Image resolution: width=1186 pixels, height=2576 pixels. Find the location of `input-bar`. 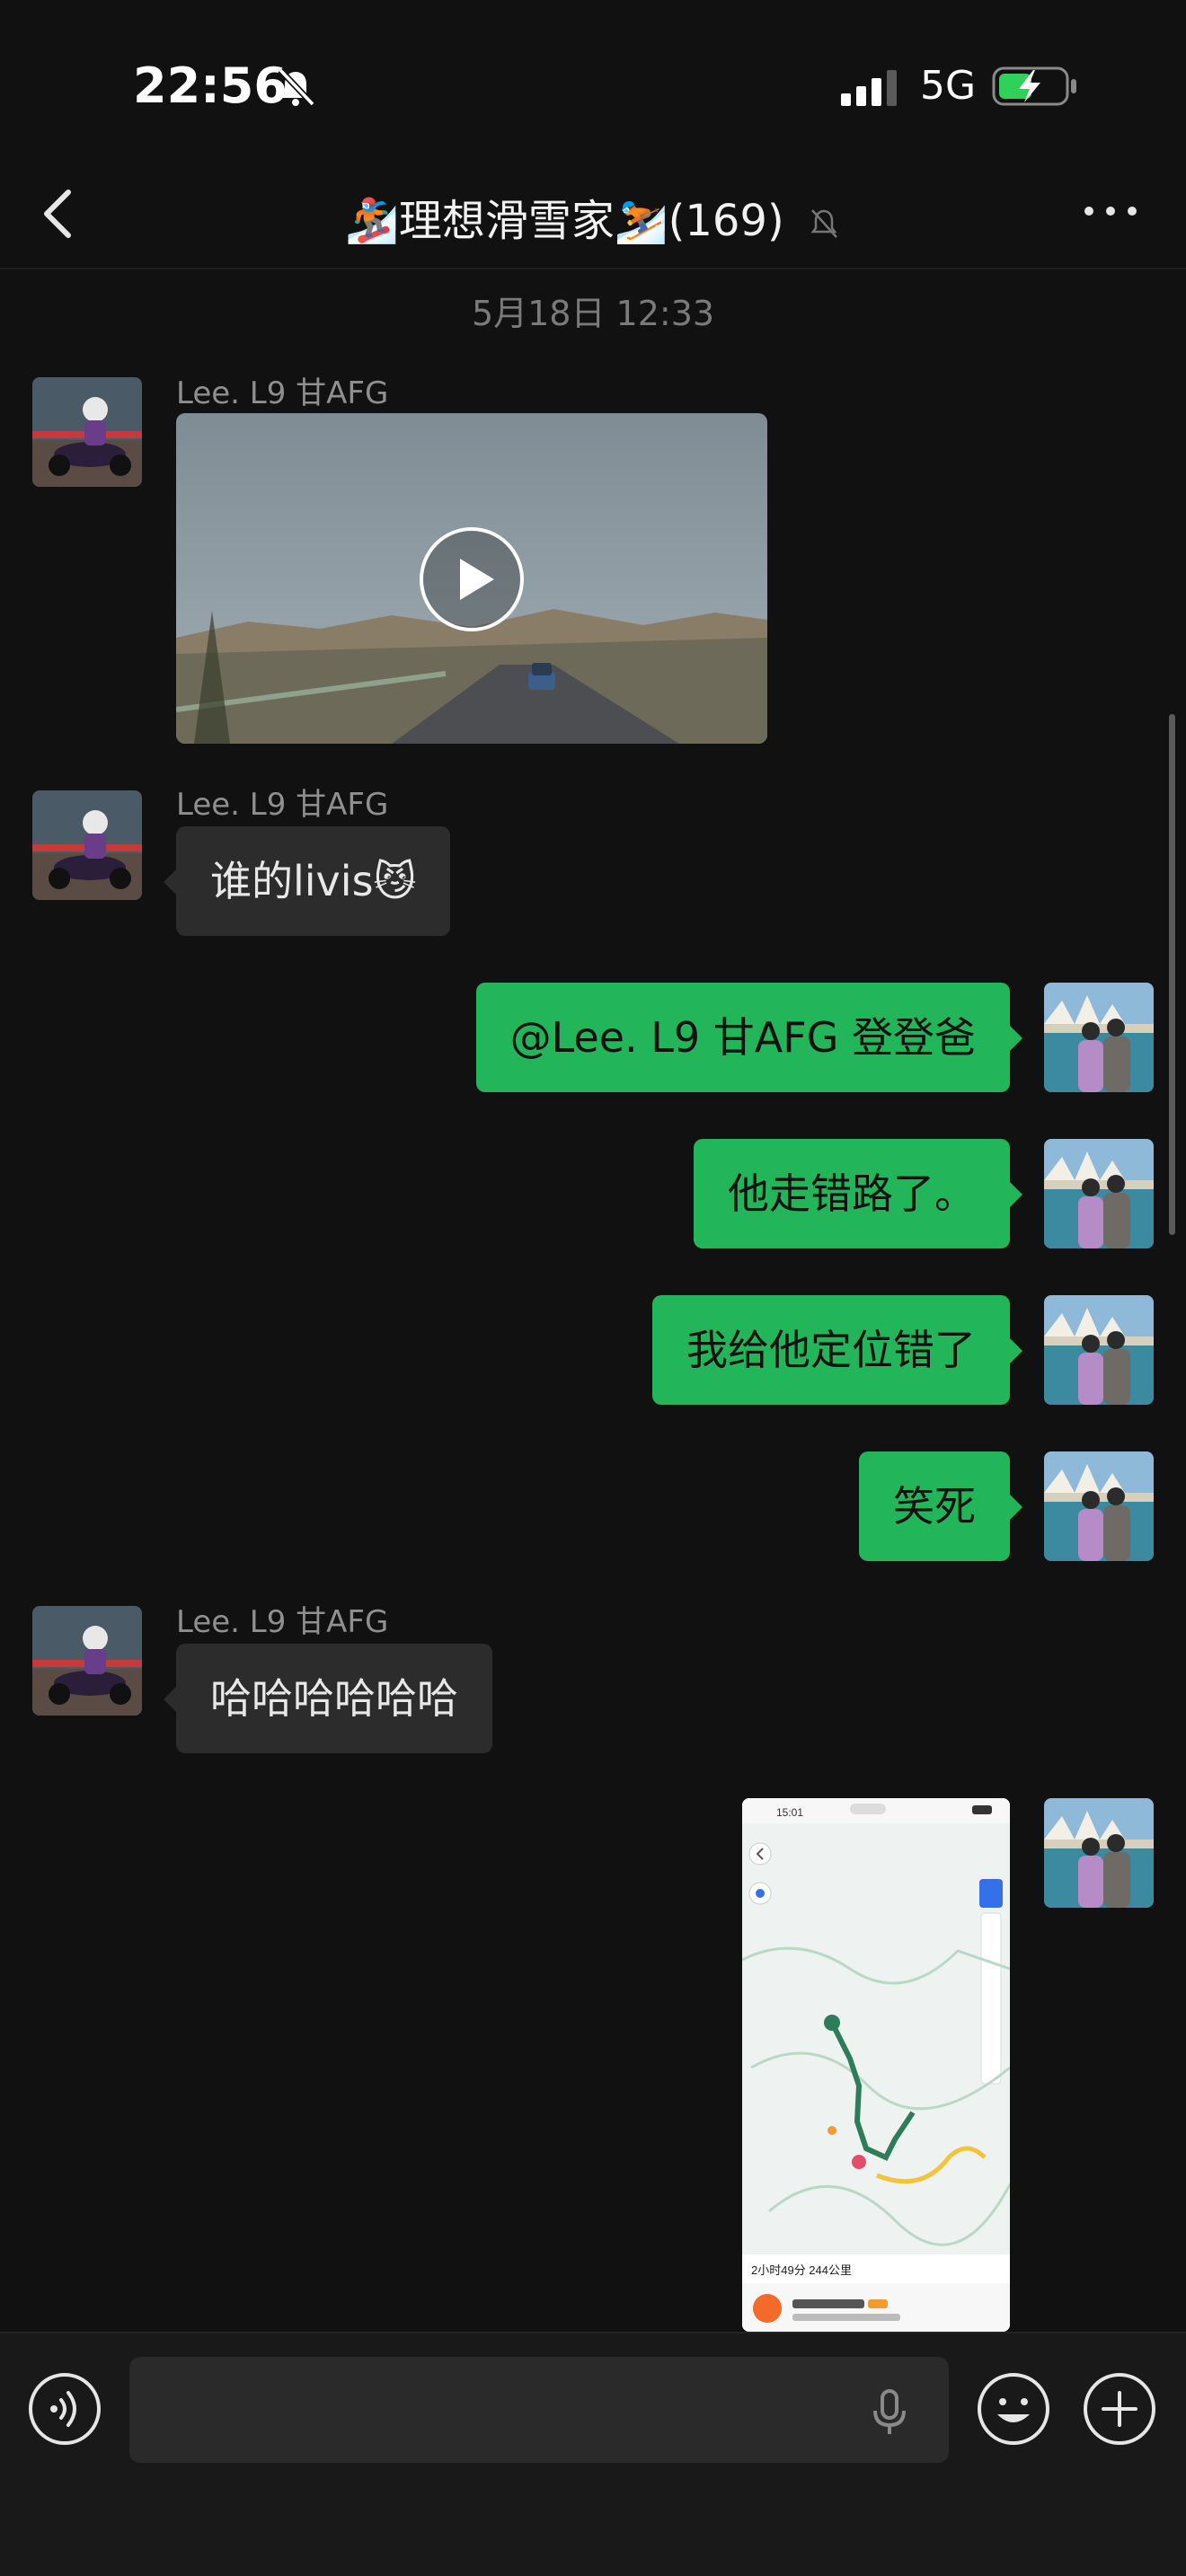

input-bar is located at coordinates (593, 2454).